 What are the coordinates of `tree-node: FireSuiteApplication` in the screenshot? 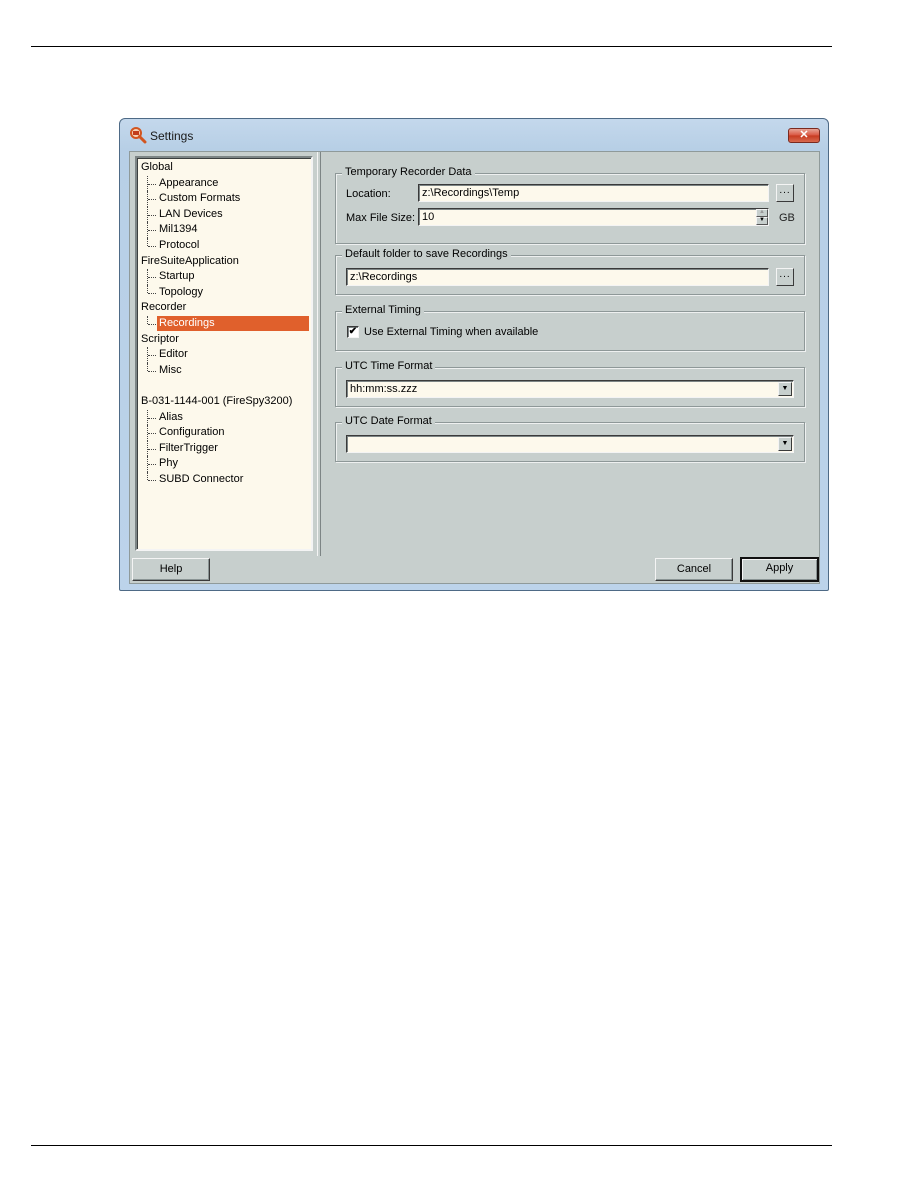 It's located at (224, 262).